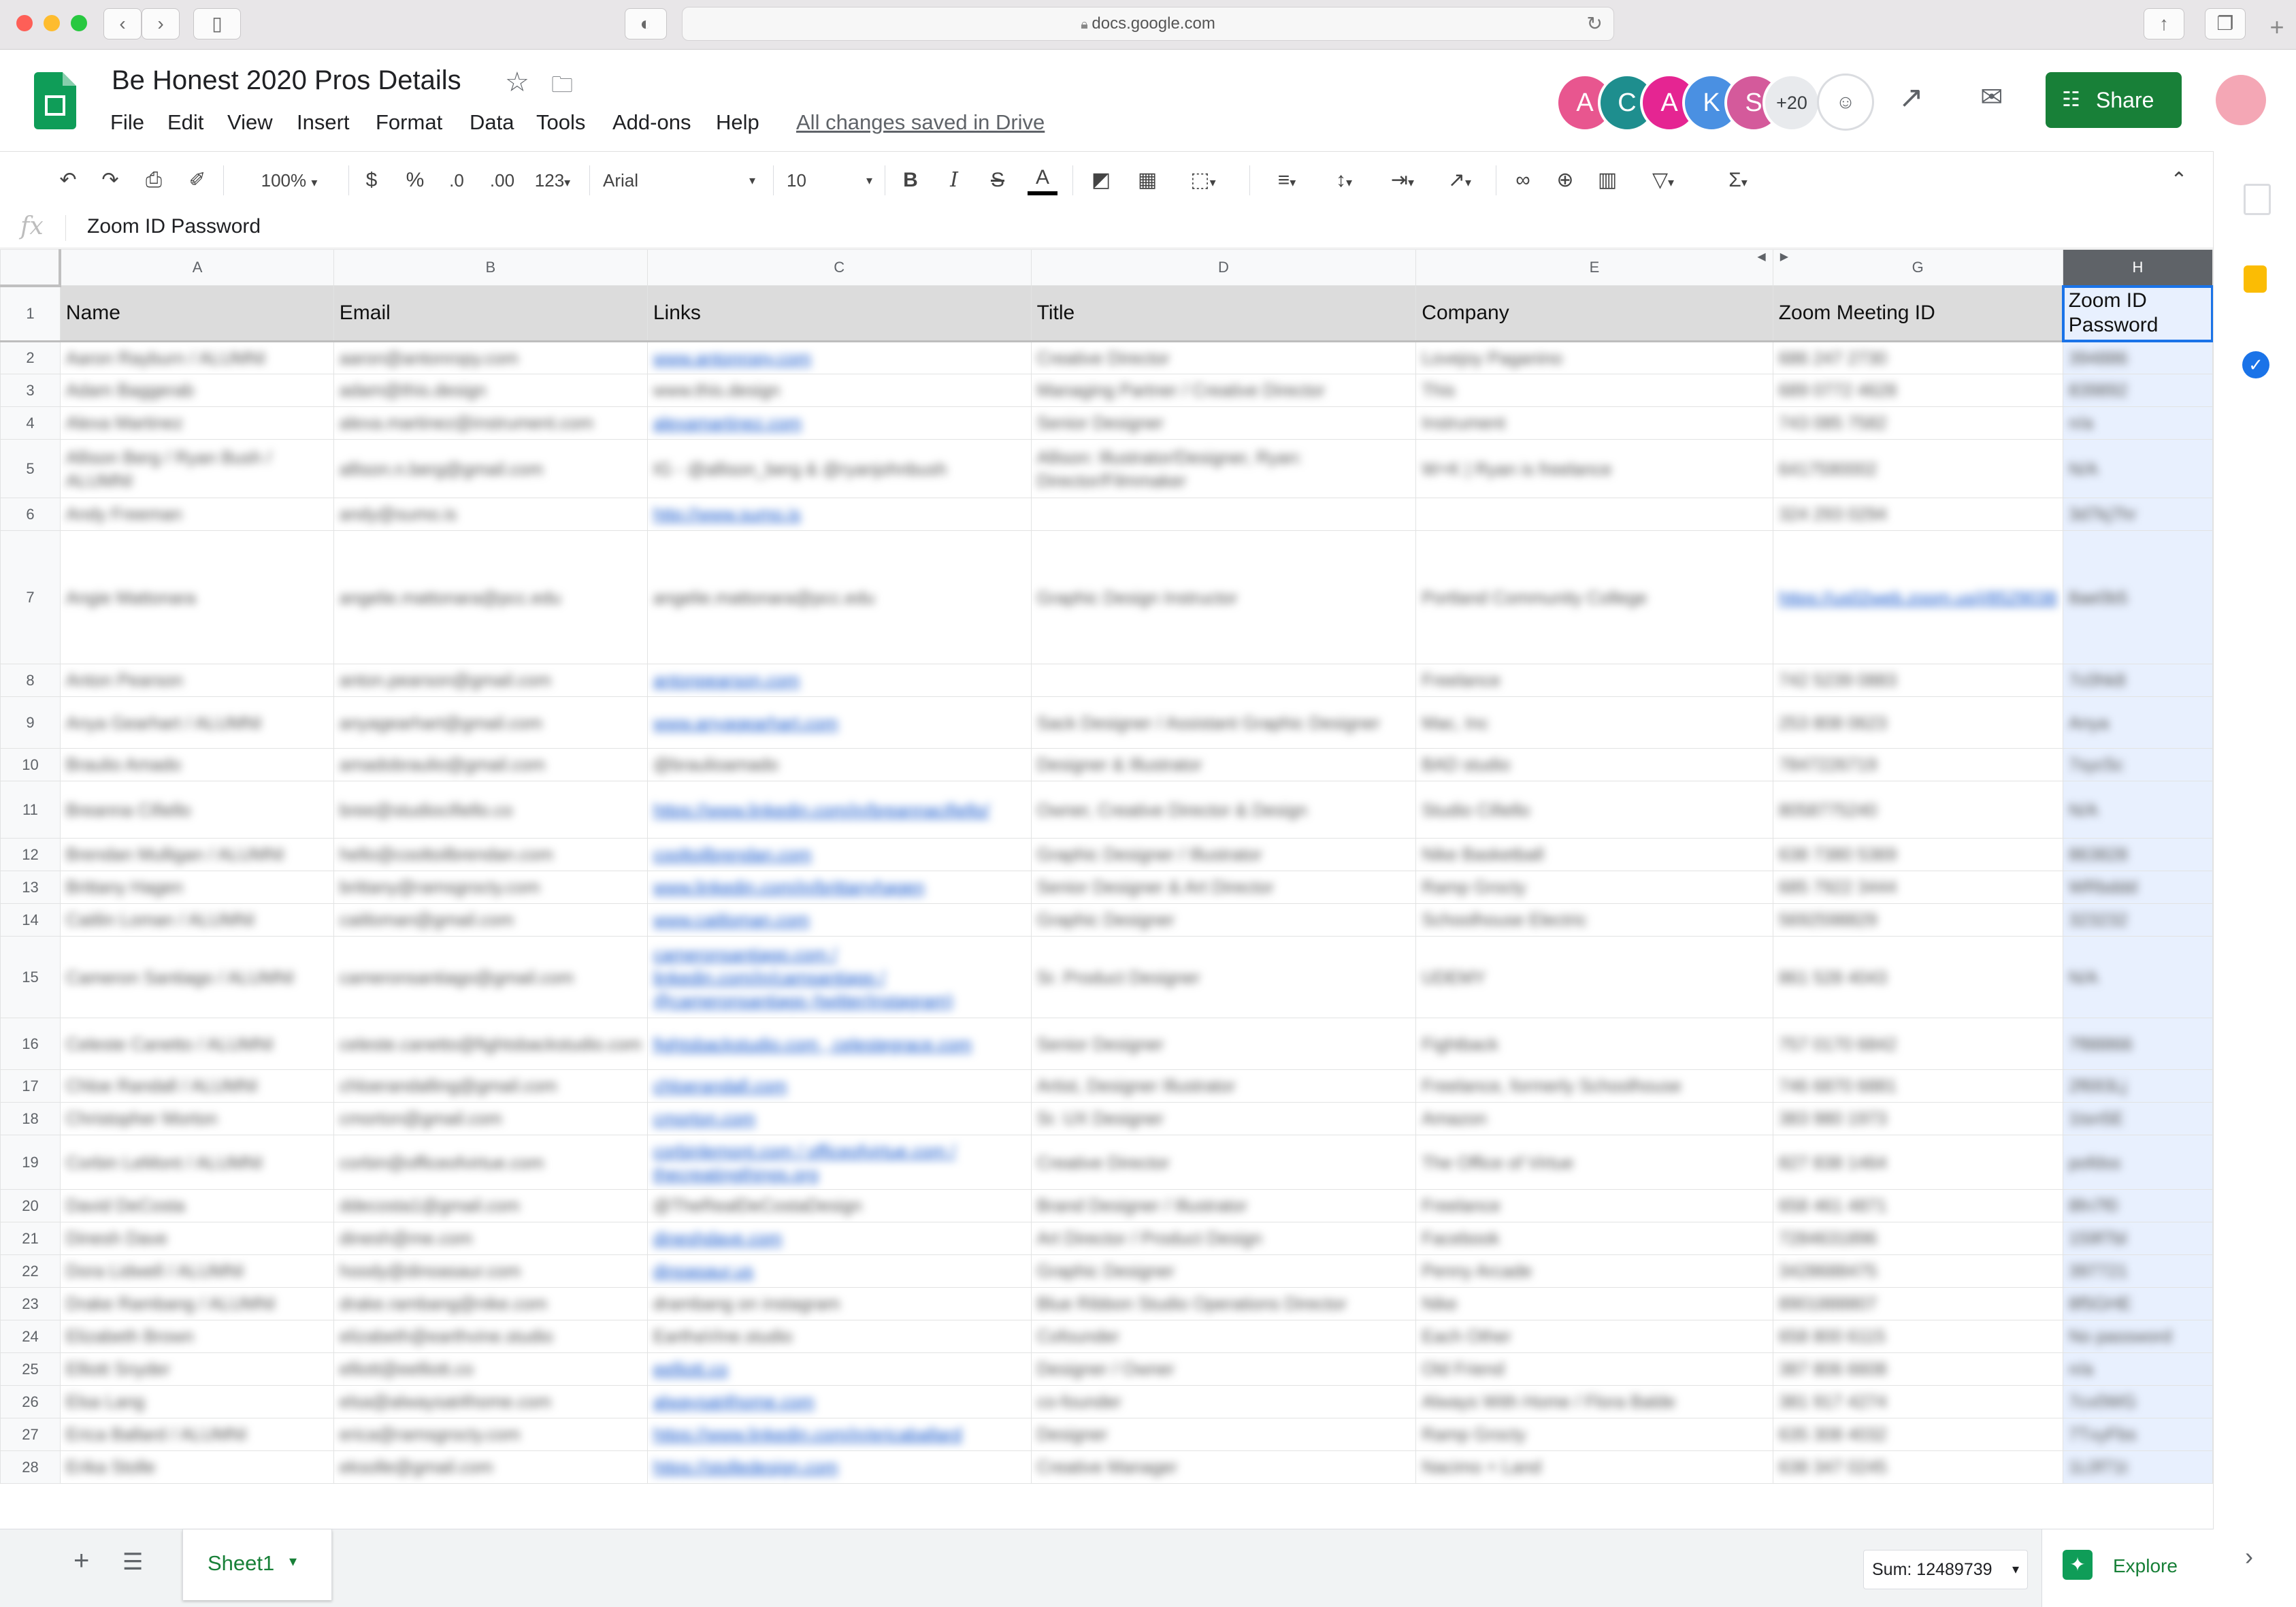 The height and width of the screenshot is (1607, 2296). I want to click on cell-zoom-password: 323232, so click(2137, 920).